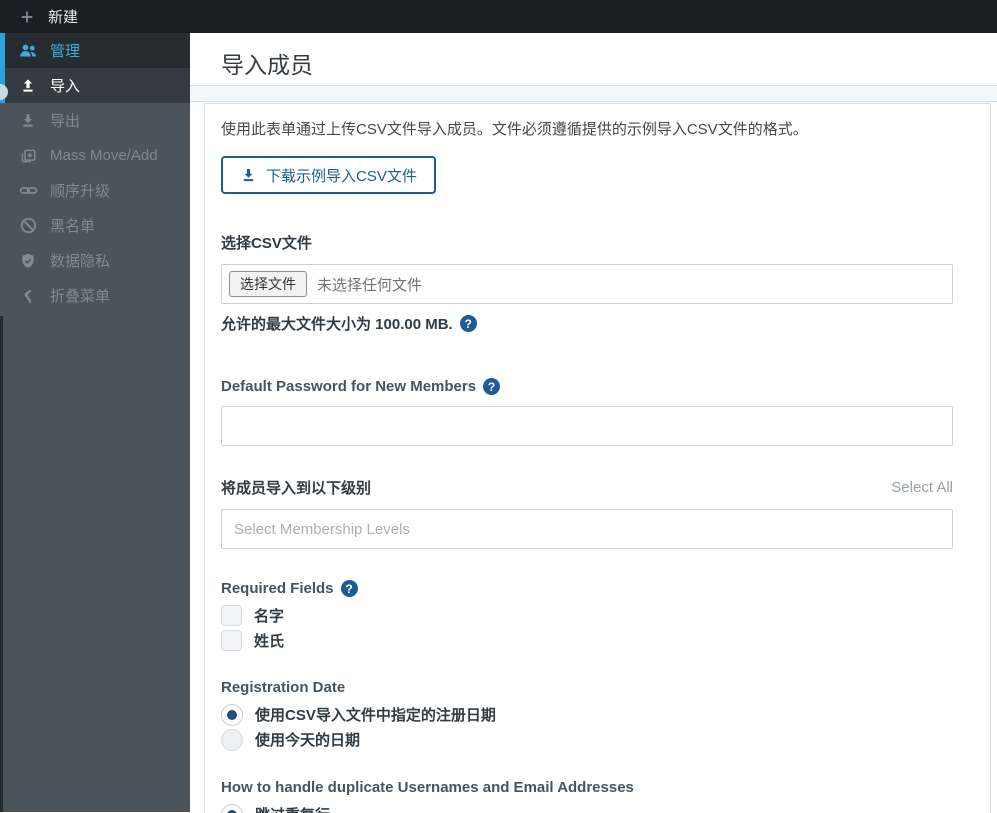  I want to click on radio-row-skip-duplicates: 跳过重复行, so click(597, 807).